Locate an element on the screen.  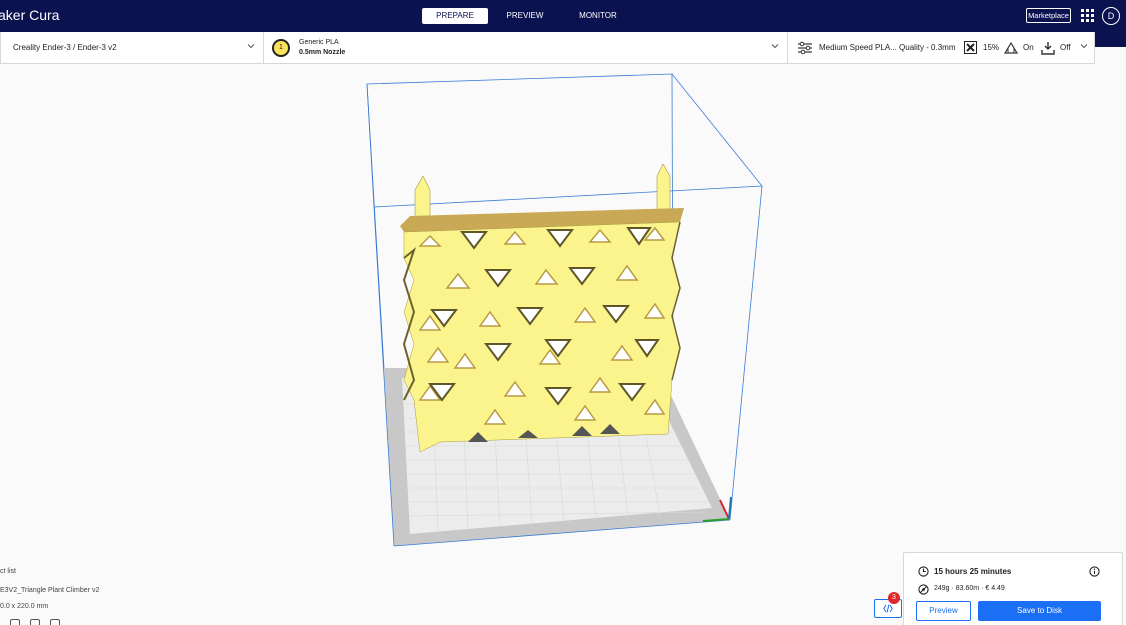
infill-icon is located at coordinates (970, 47).